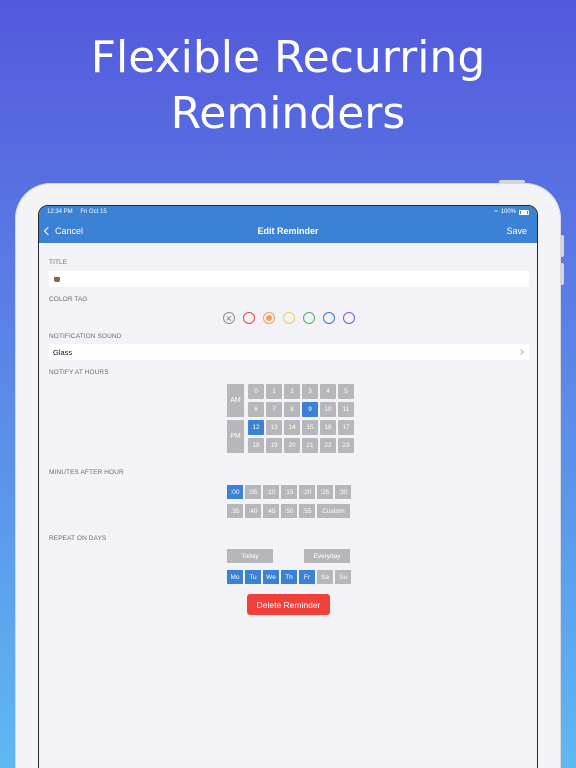  Describe the element at coordinates (328, 409) in the screenshot. I see `hour-cell-10: 10` at that location.